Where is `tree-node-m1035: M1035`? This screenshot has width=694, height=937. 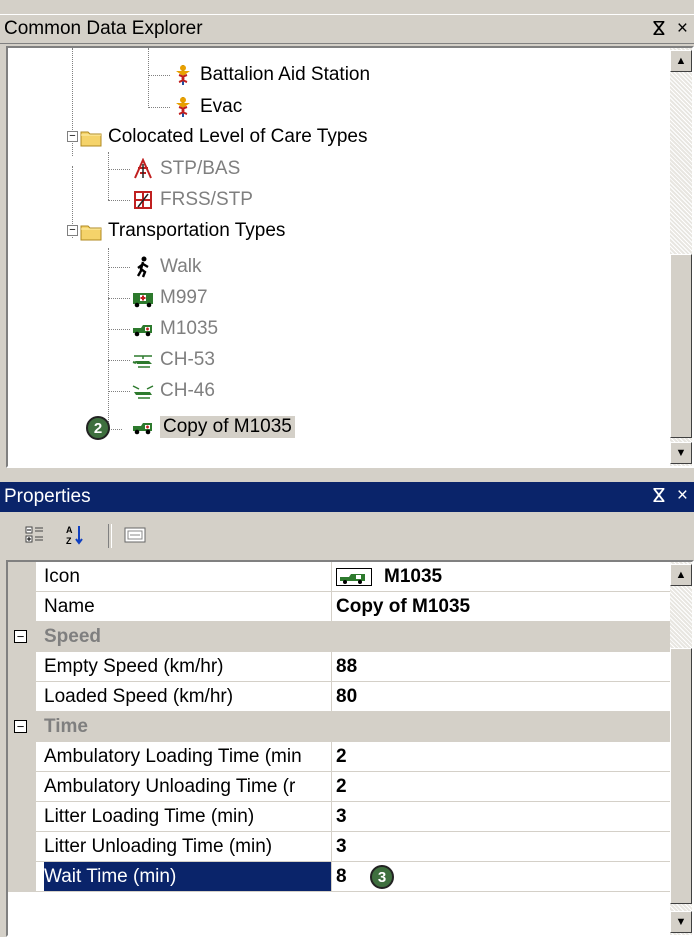 tree-node-m1035: M1035 is located at coordinates (175, 329).